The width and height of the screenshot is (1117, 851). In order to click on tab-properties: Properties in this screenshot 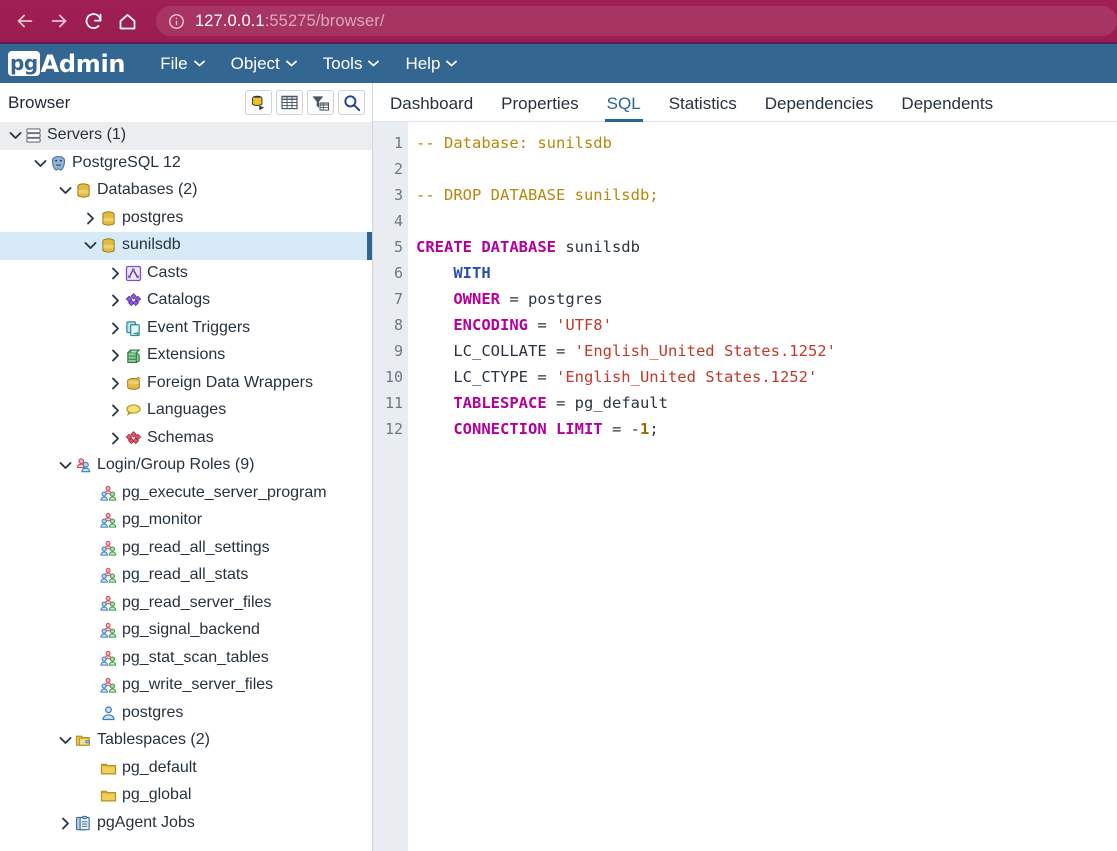, I will do `click(539, 108)`.